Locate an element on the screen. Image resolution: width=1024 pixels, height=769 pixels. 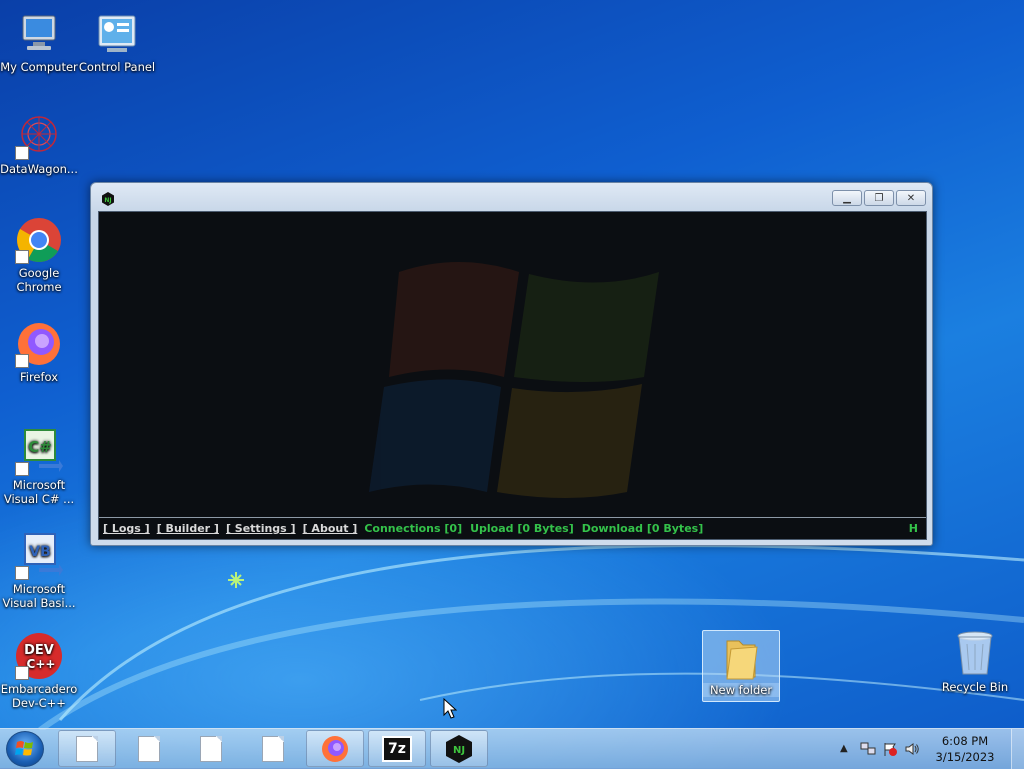
svg-text: NJ is located at coordinates (107, 200).